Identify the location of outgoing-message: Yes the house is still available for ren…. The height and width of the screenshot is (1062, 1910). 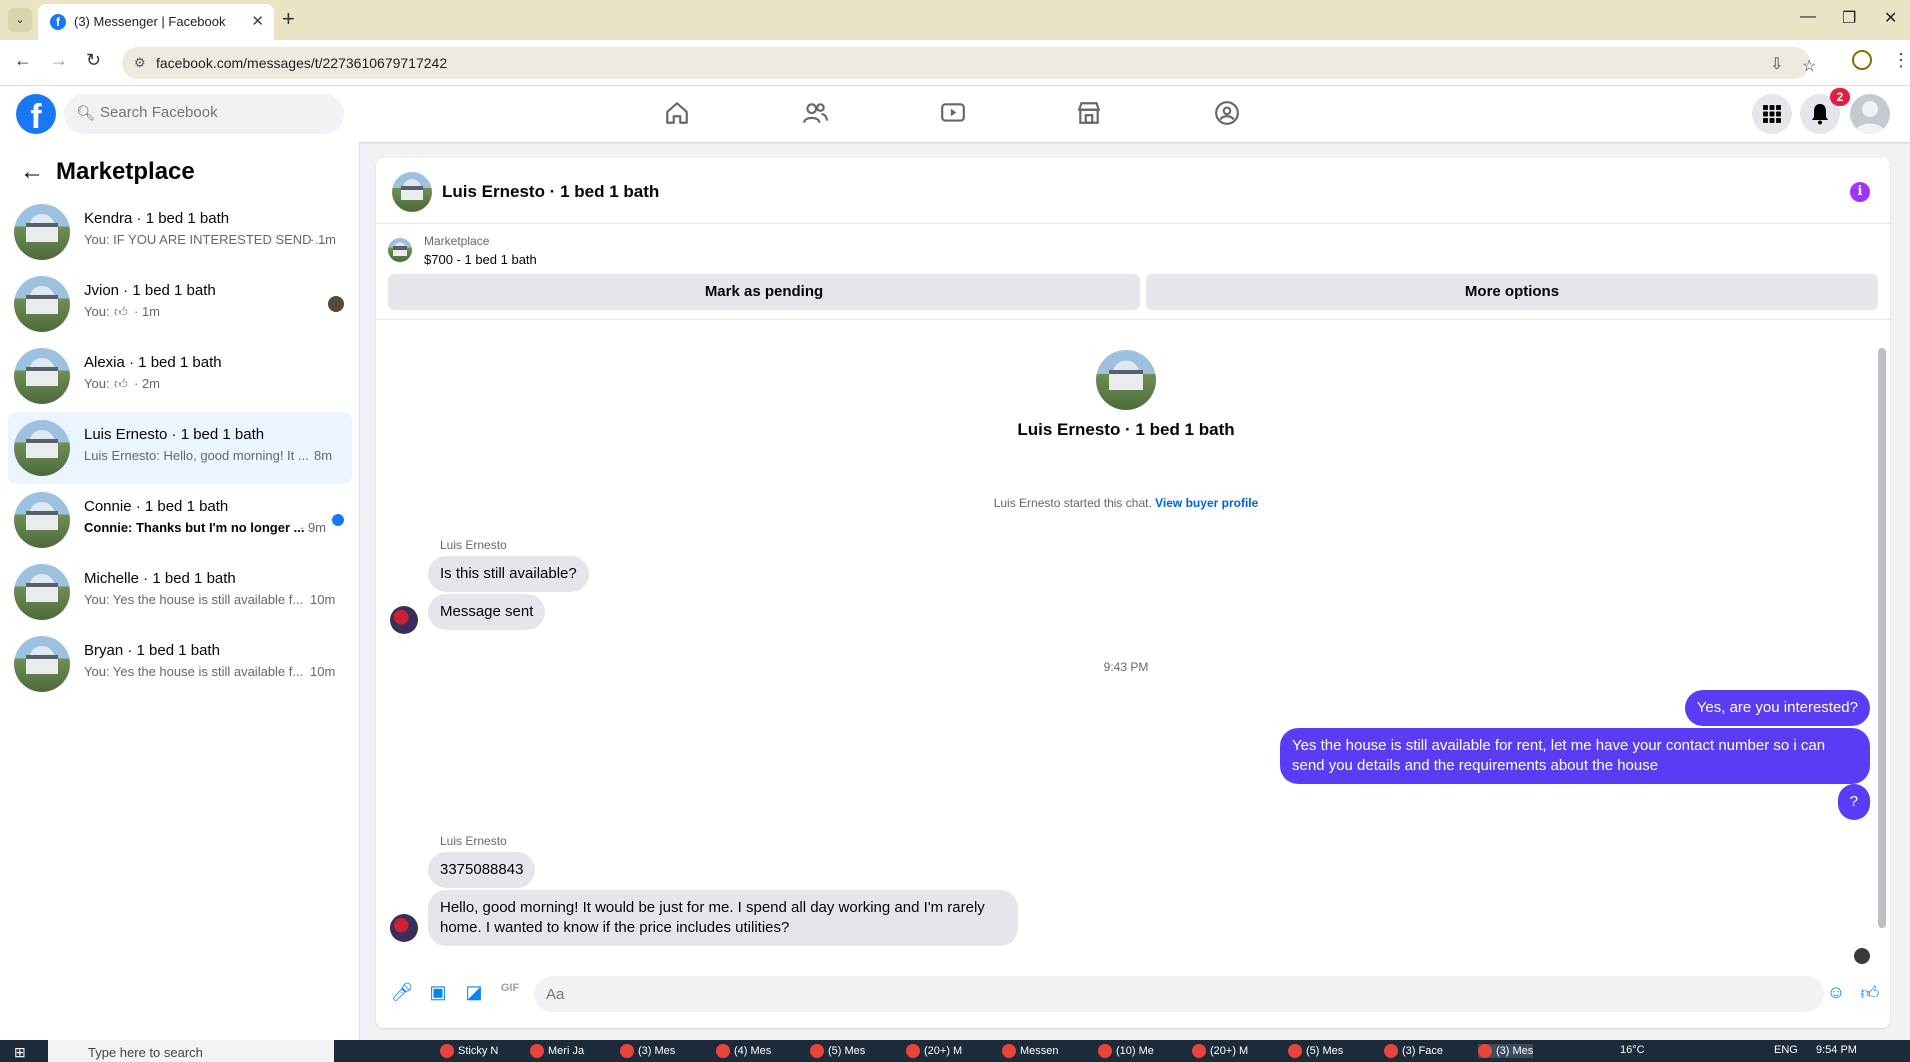
(1575, 756).